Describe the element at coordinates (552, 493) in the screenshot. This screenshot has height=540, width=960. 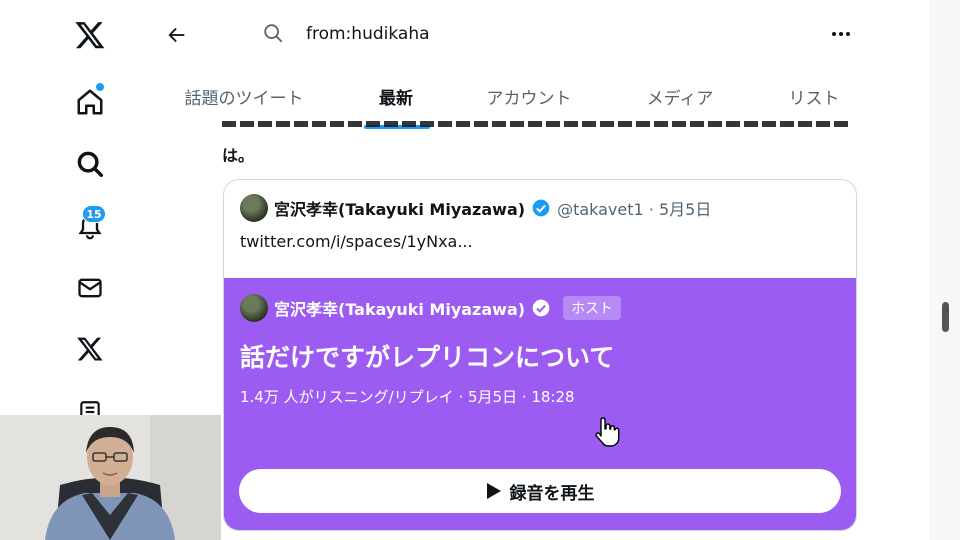
I see `play-recording-label: 録音を再生` at that location.